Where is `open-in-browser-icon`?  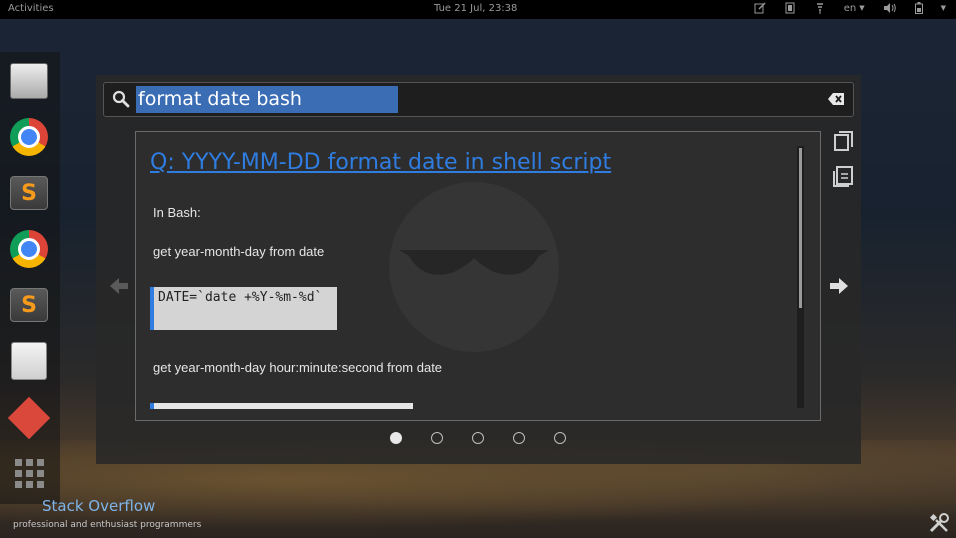 open-in-browser-icon is located at coordinates (844, 176).